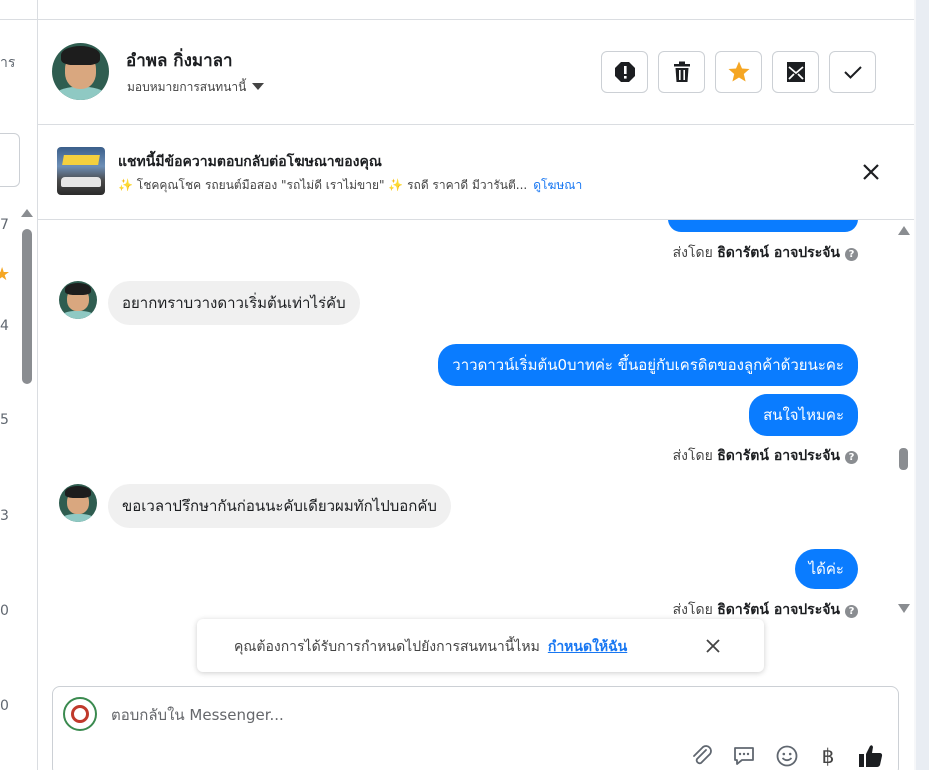 The width and height of the screenshot is (929, 770). Describe the element at coordinates (803, 415) in the screenshot. I see `message-bubble-outgoing: สนใจไหมคะ` at that location.